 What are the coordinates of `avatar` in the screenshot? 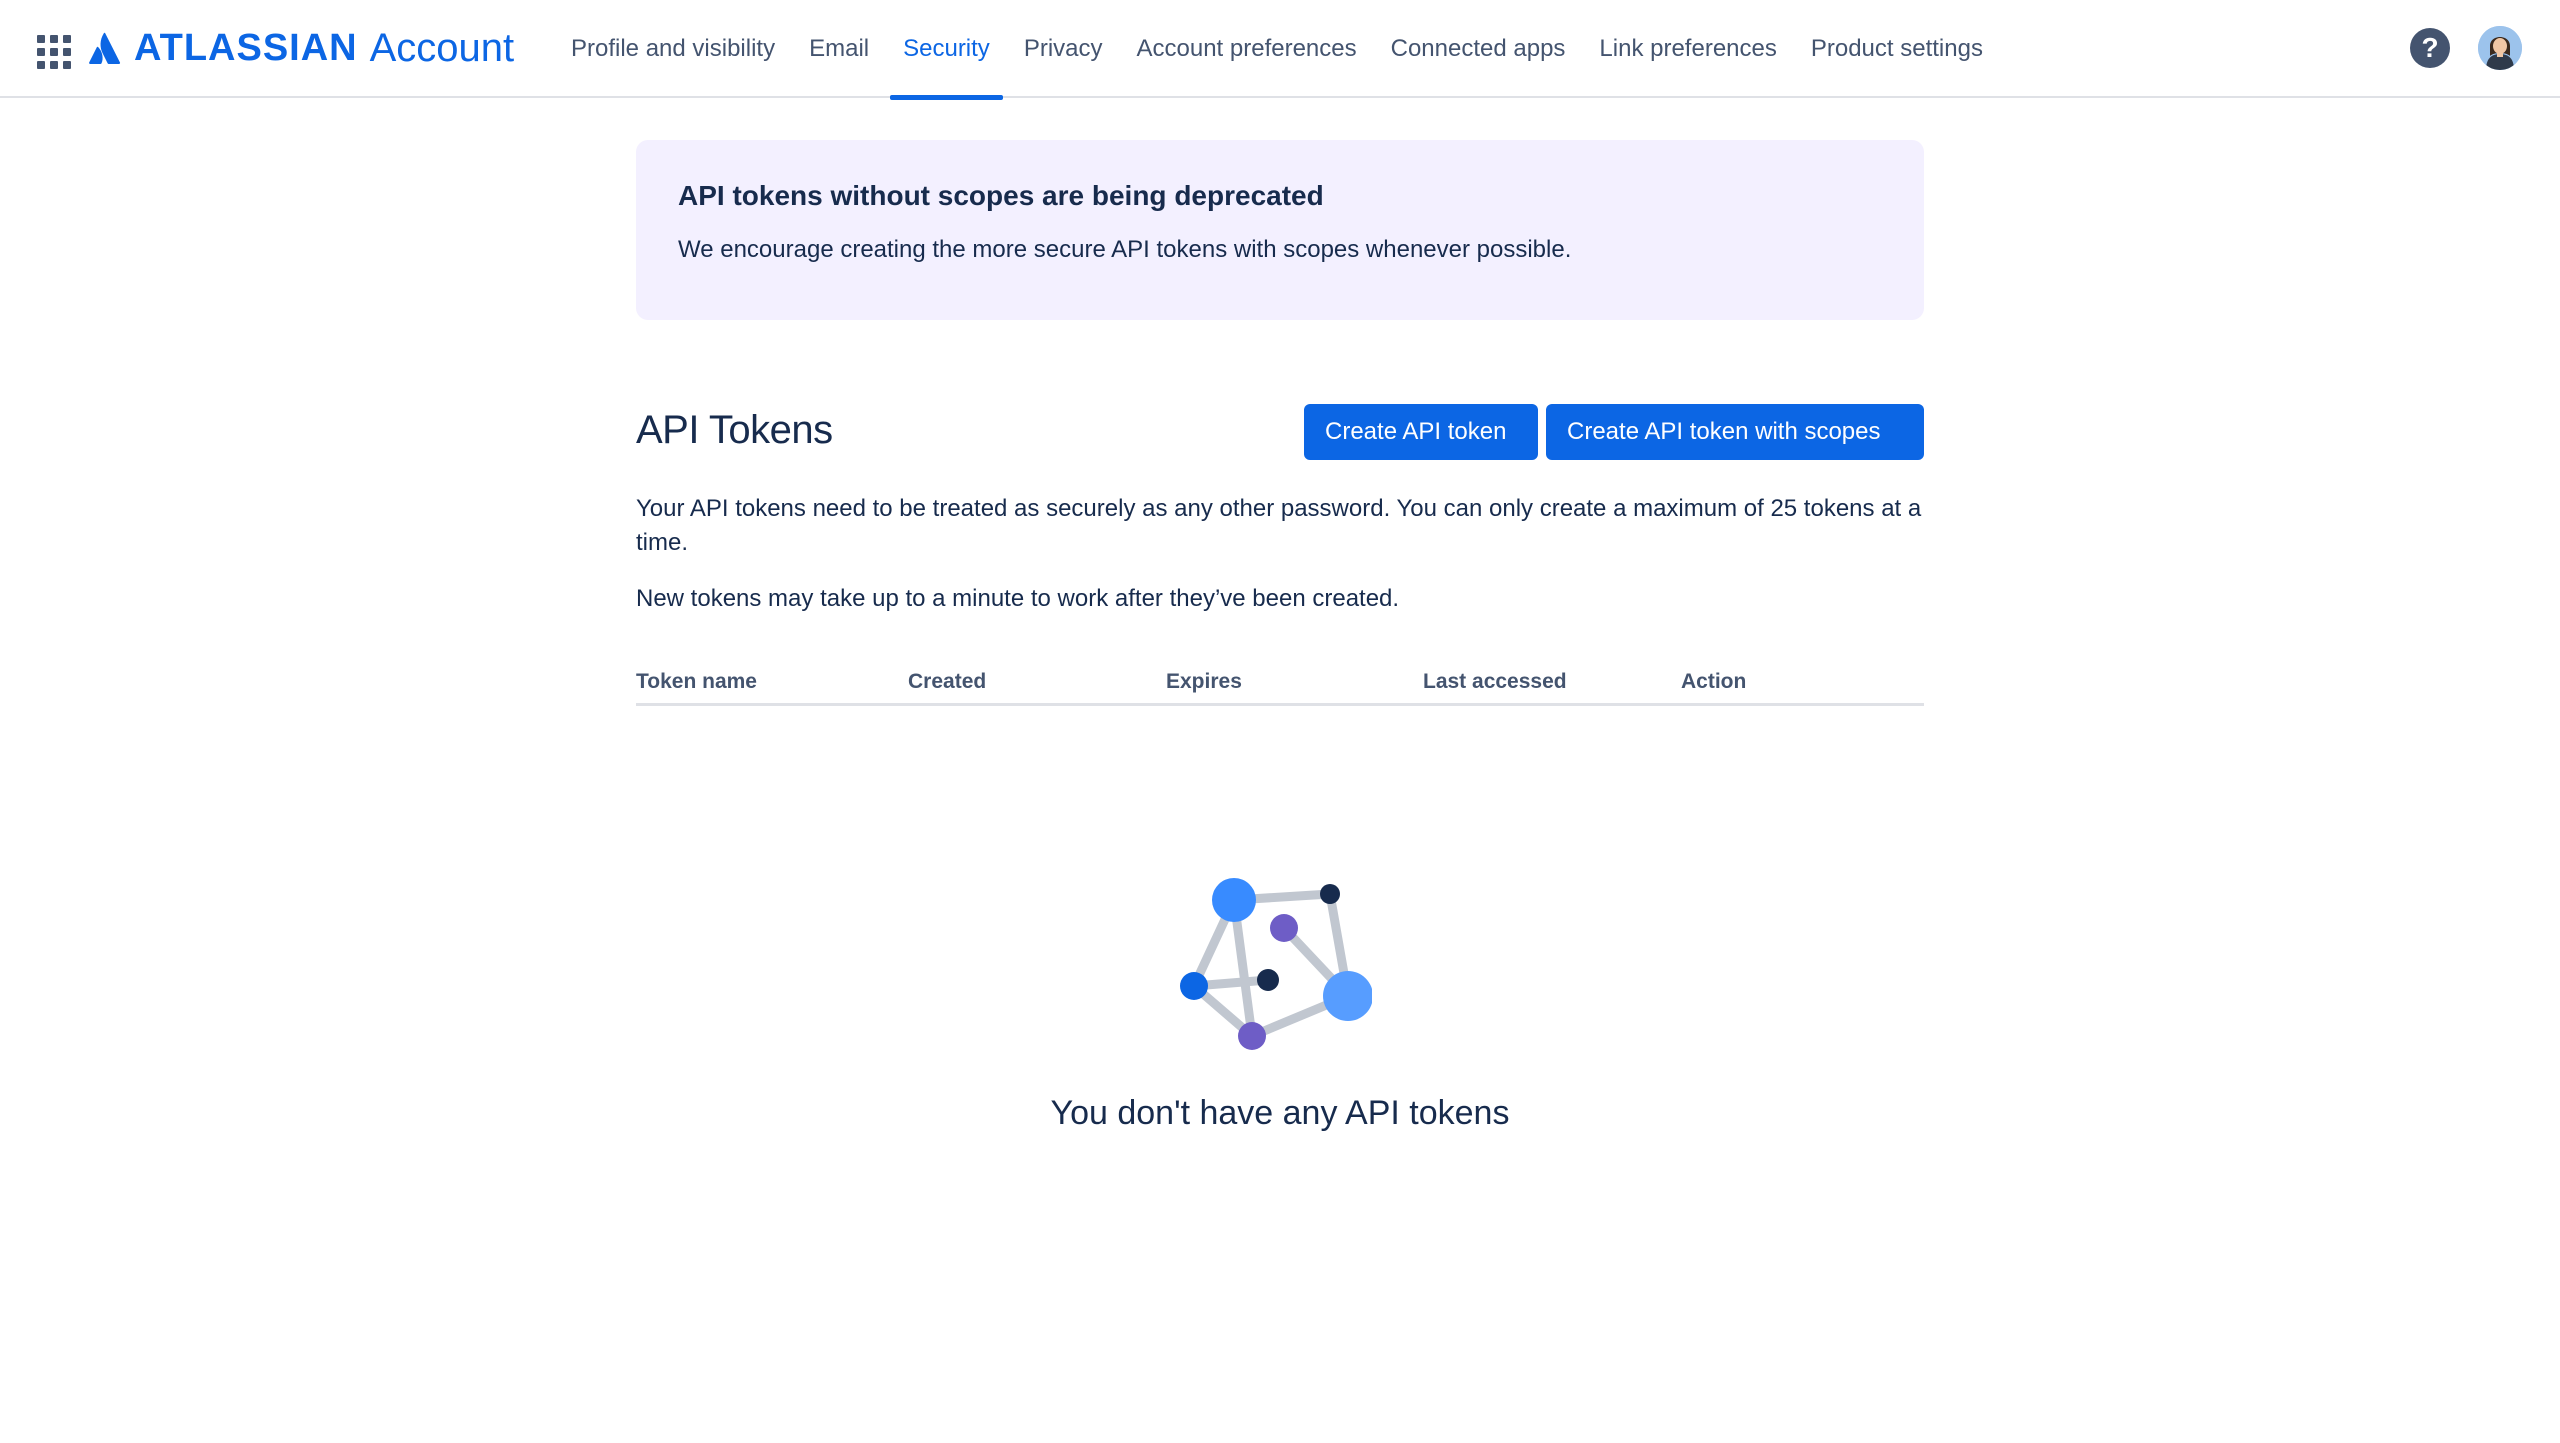 It's located at (2500, 48).